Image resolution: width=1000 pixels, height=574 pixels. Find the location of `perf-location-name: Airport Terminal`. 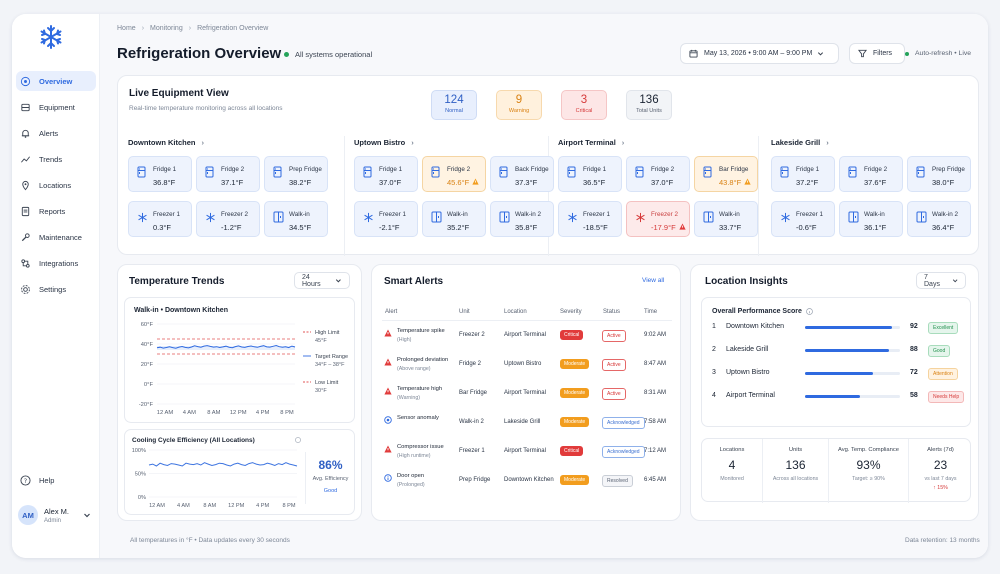

perf-location-name: Airport Terminal is located at coordinates (750, 395).